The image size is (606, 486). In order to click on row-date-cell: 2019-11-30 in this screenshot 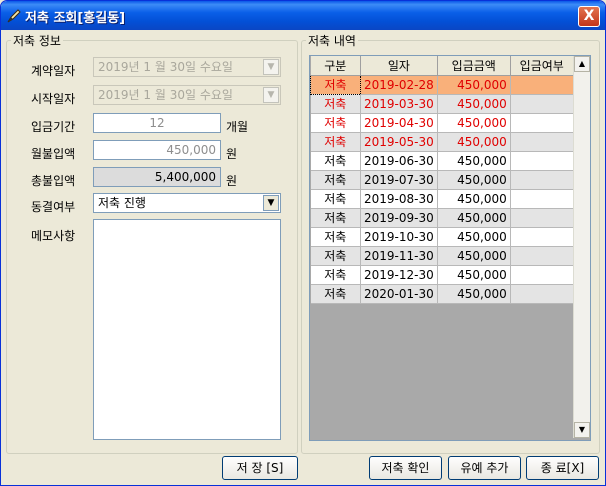, I will do `click(399, 256)`.